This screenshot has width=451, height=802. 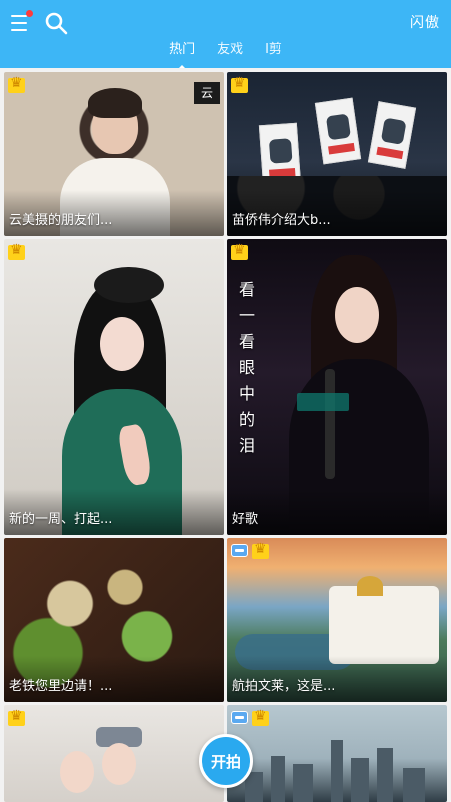 I want to click on video-thumbnail, so click(x=114, y=753).